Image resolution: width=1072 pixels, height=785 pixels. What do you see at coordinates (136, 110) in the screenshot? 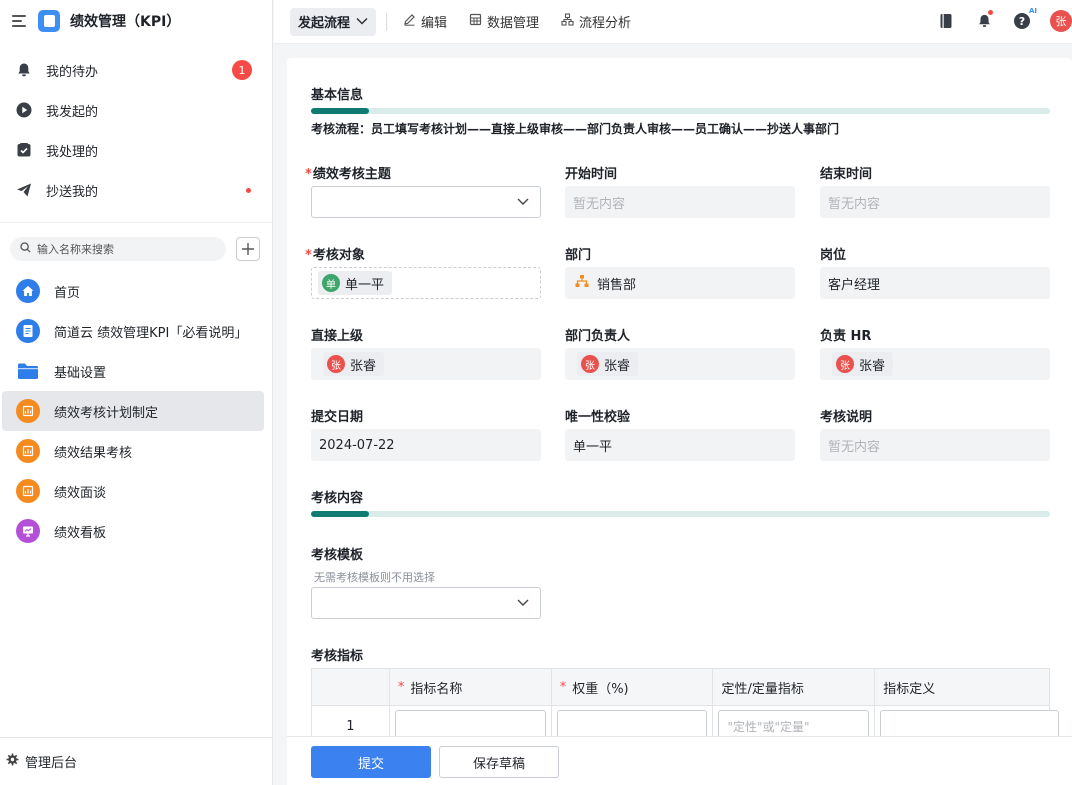
I see `nav-my-initiated: 我发起的` at bounding box center [136, 110].